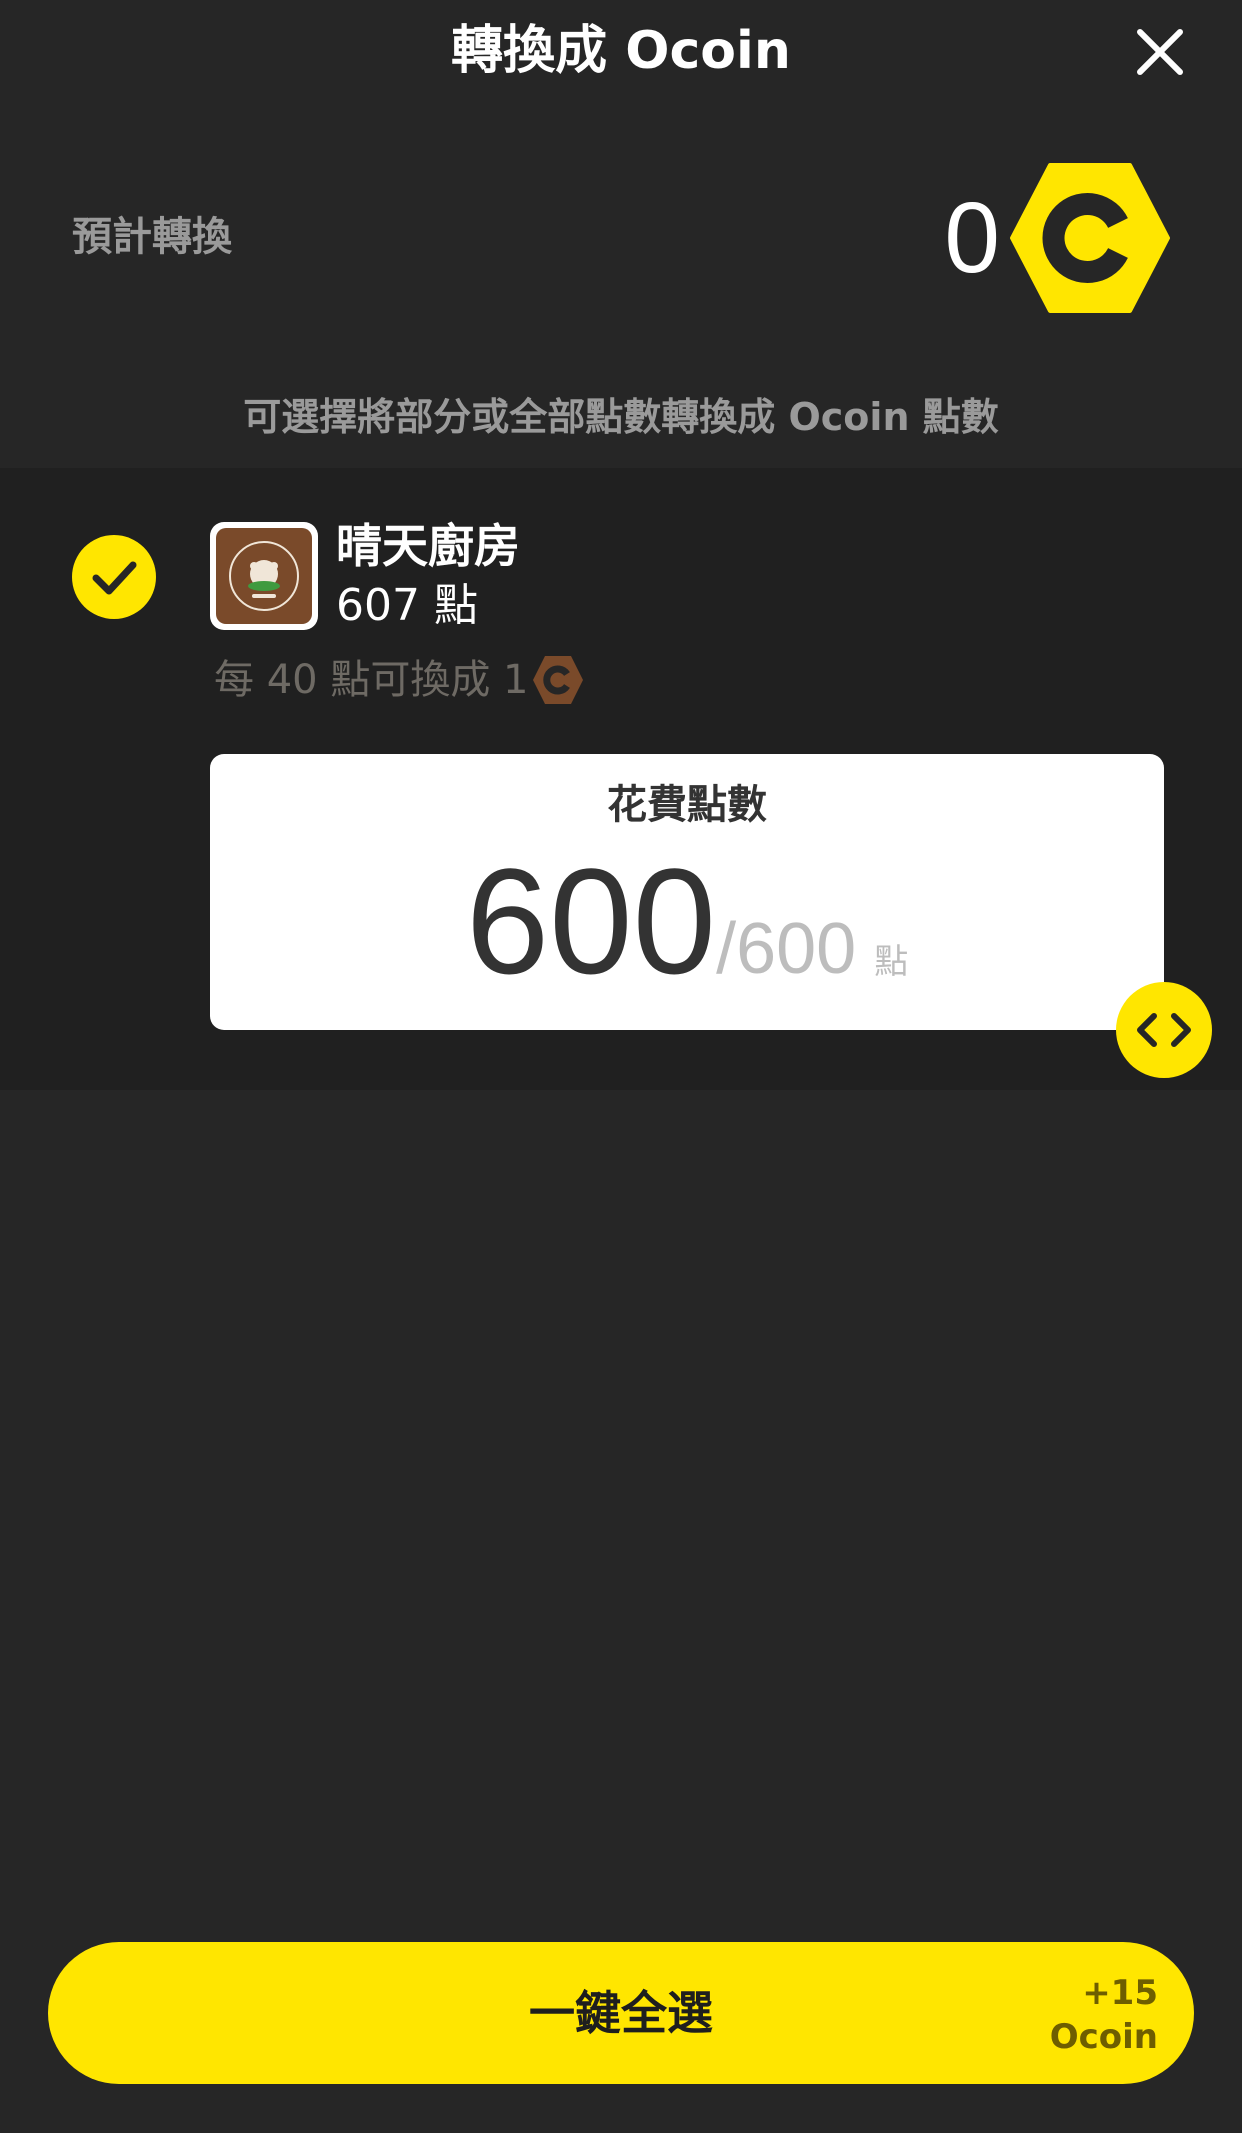  Describe the element at coordinates (557, 680) in the screenshot. I see `ocoin-small-icon` at that location.